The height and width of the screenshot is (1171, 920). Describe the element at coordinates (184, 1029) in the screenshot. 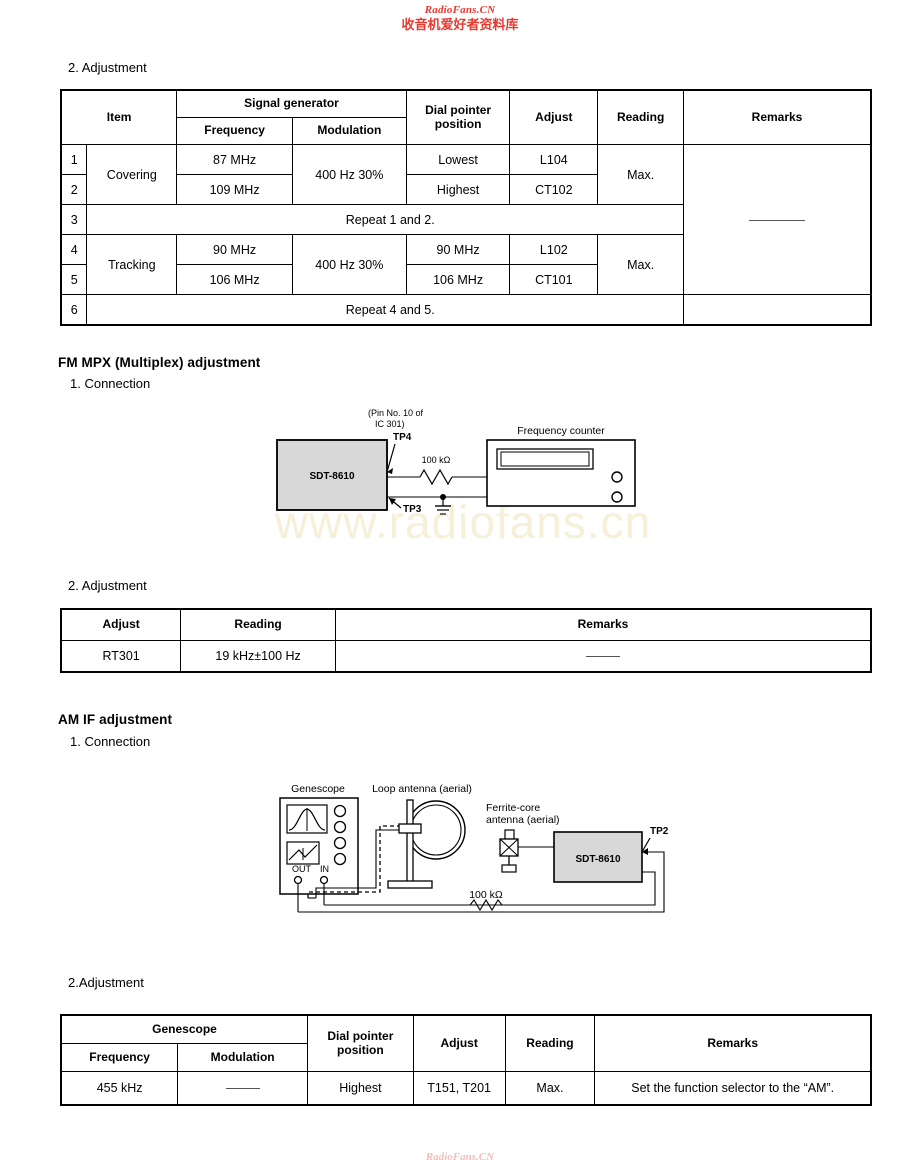

I see `header-genescope: Genescope` at that location.